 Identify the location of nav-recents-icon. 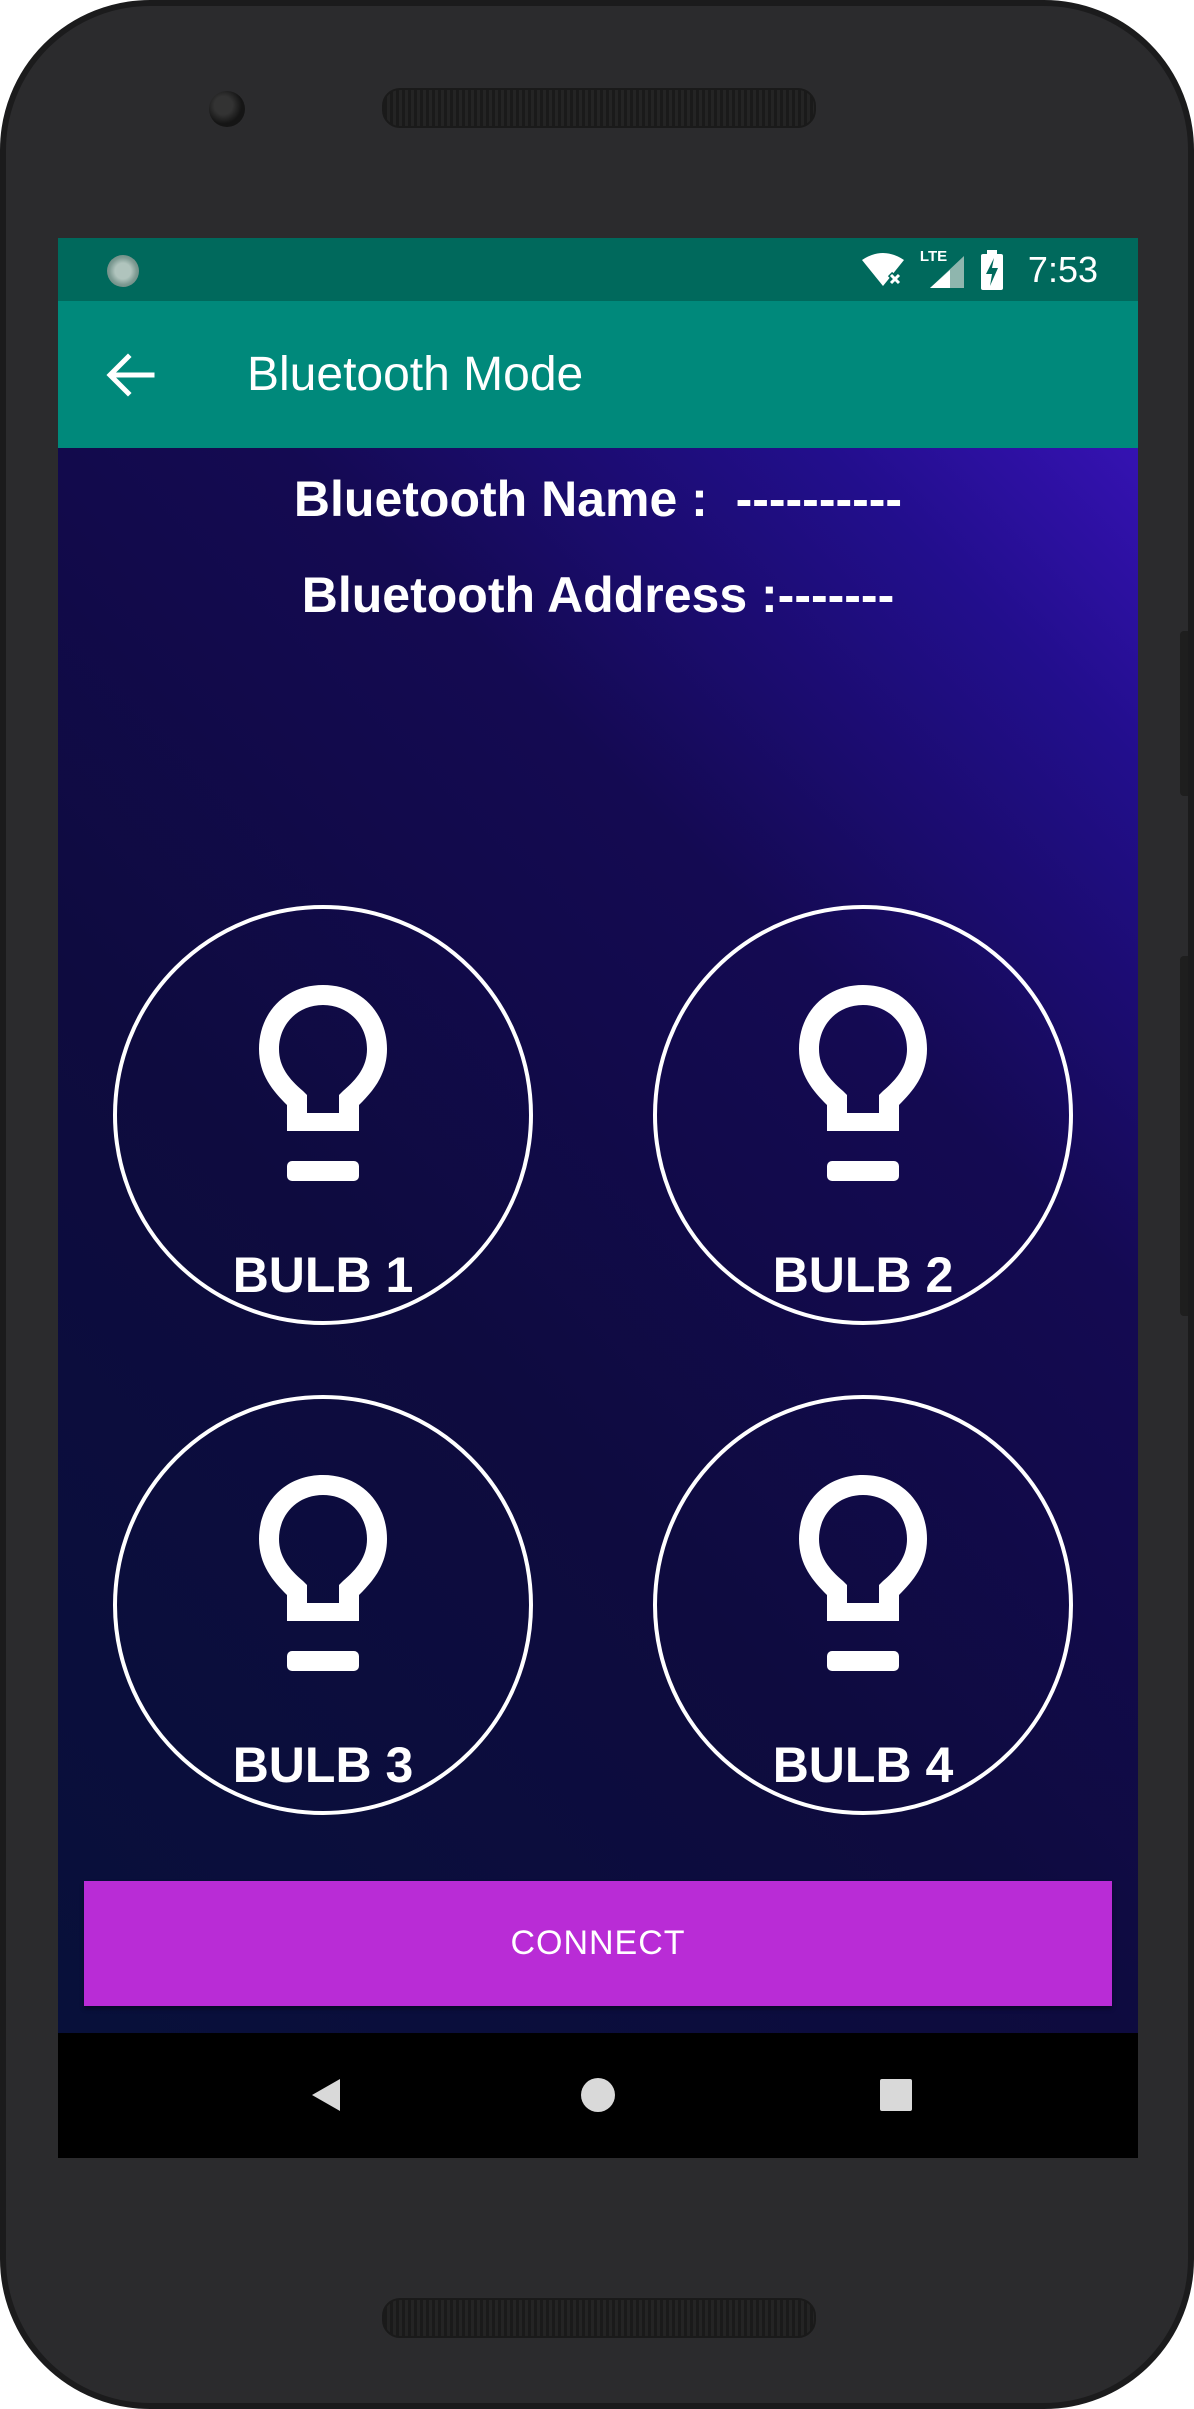
(896, 2095).